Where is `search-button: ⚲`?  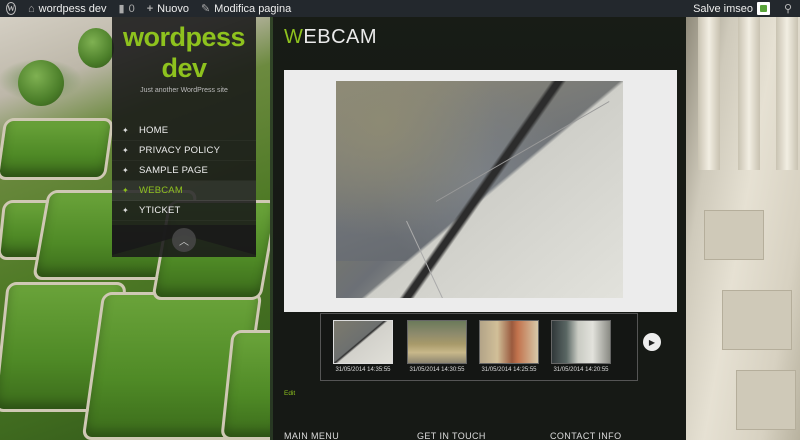
search-button: ⚲ is located at coordinates (788, 8).